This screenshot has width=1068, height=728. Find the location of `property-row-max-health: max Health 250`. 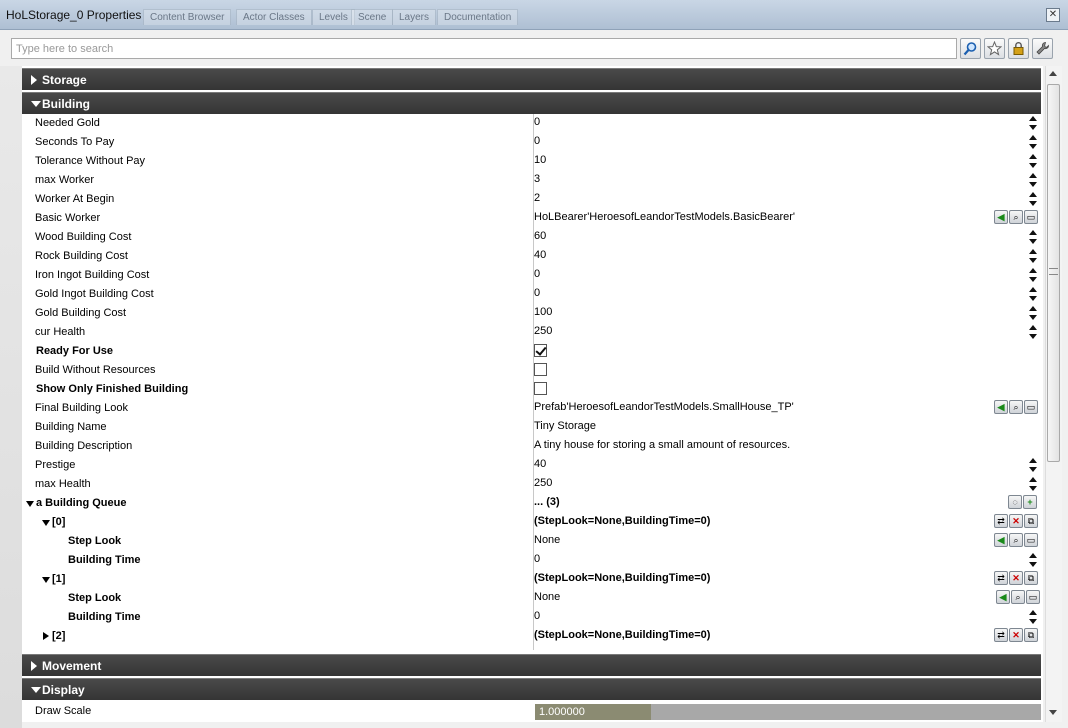

property-row-max-health: max Health 250 is located at coordinates (531, 484).